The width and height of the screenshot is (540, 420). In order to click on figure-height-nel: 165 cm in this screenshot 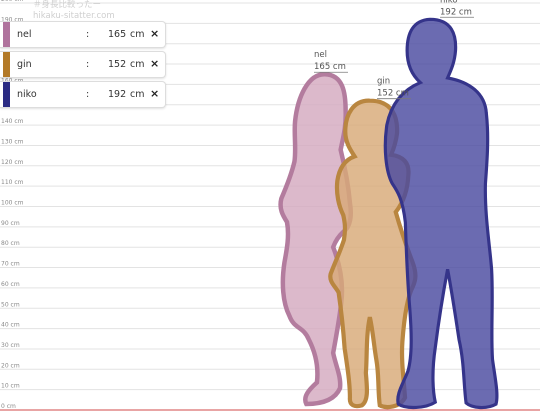, I will do `click(330, 67)`.